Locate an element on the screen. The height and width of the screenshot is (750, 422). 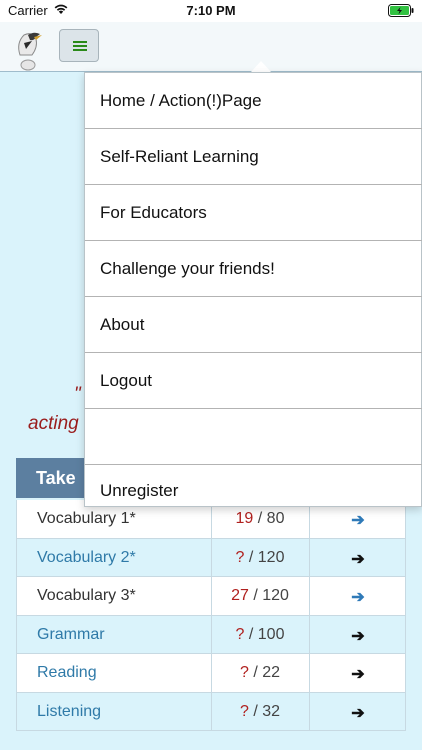
menu-item-logout: Logout is located at coordinates (253, 381).